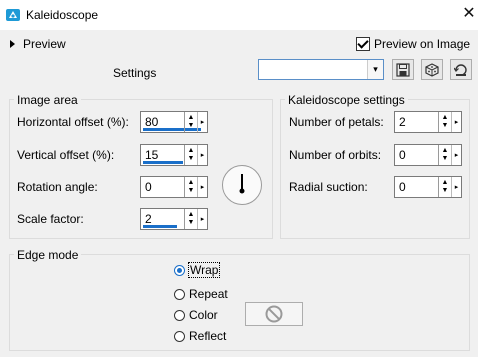  Describe the element at coordinates (203, 315) in the screenshot. I see `edge-mode-color-label: Color` at that location.